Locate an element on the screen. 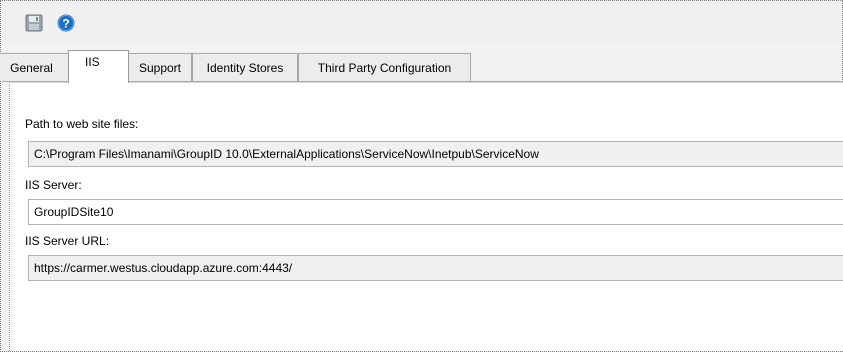 The width and height of the screenshot is (843, 352). tab-support: Support is located at coordinates (160, 67).